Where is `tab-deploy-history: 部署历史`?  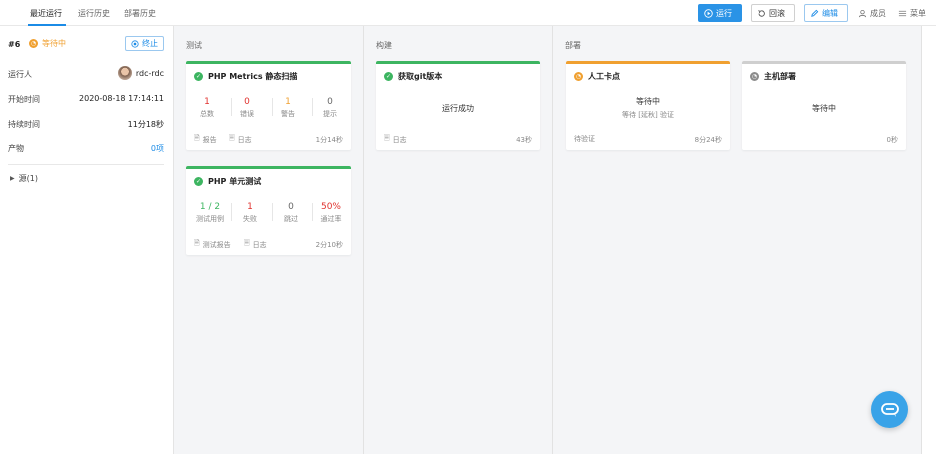 tab-deploy-history: 部署历史 is located at coordinates (140, 13).